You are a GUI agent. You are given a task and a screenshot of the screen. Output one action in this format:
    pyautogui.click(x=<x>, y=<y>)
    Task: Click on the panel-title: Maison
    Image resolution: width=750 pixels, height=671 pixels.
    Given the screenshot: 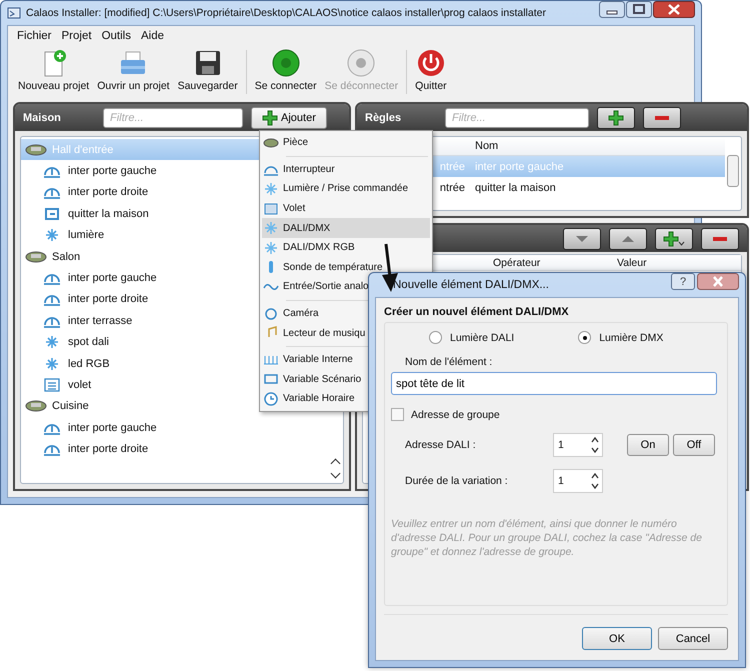 What is the action you would take?
    pyautogui.click(x=42, y=118)
    